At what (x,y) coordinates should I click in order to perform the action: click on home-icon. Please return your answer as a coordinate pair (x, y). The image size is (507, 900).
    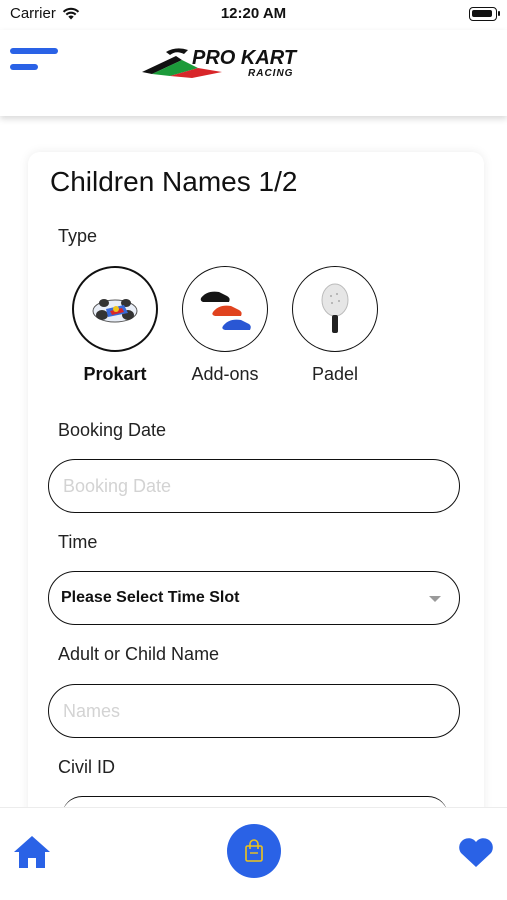
    Looking at the image, I should click on (32, 852).